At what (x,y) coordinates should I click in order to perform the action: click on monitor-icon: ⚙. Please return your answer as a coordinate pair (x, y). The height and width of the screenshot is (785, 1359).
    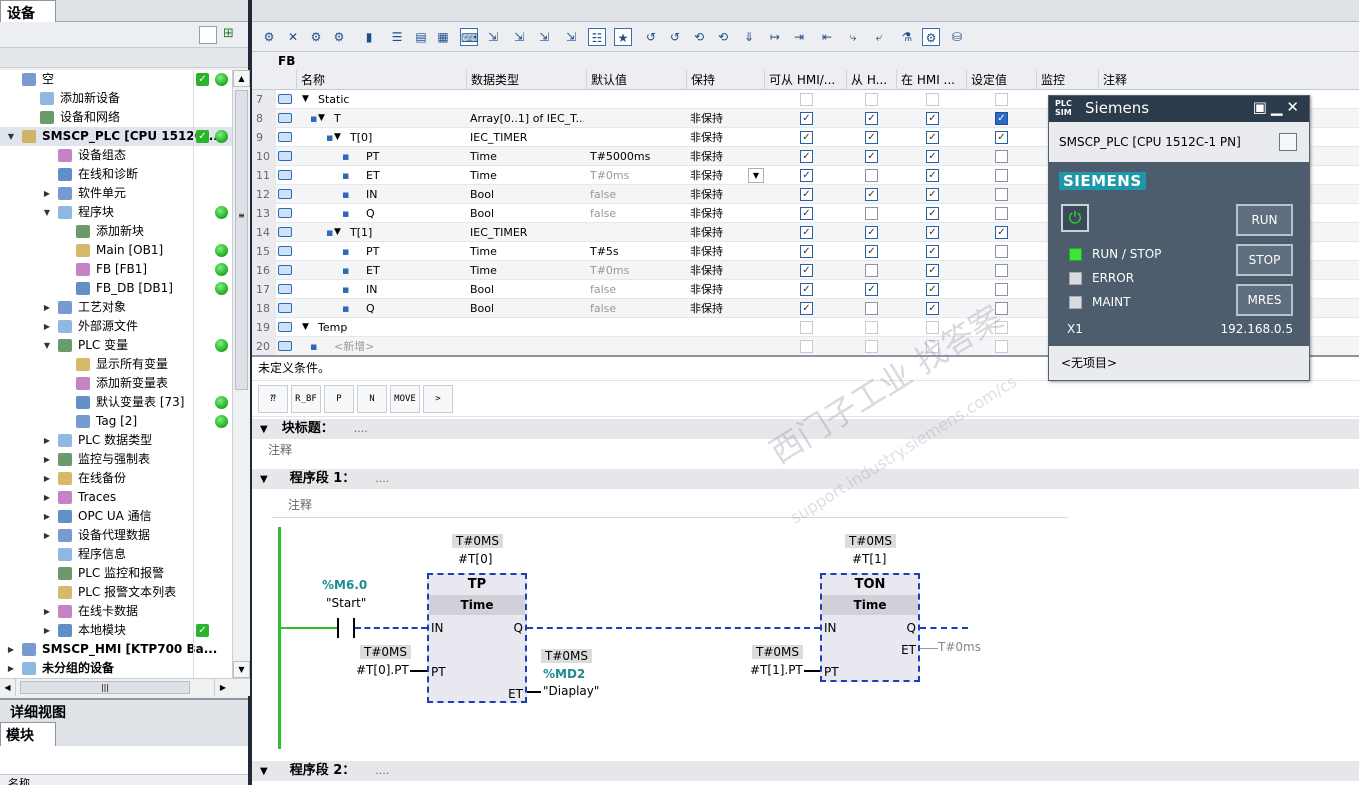
    Looking at the image, I should click on (931, 37).